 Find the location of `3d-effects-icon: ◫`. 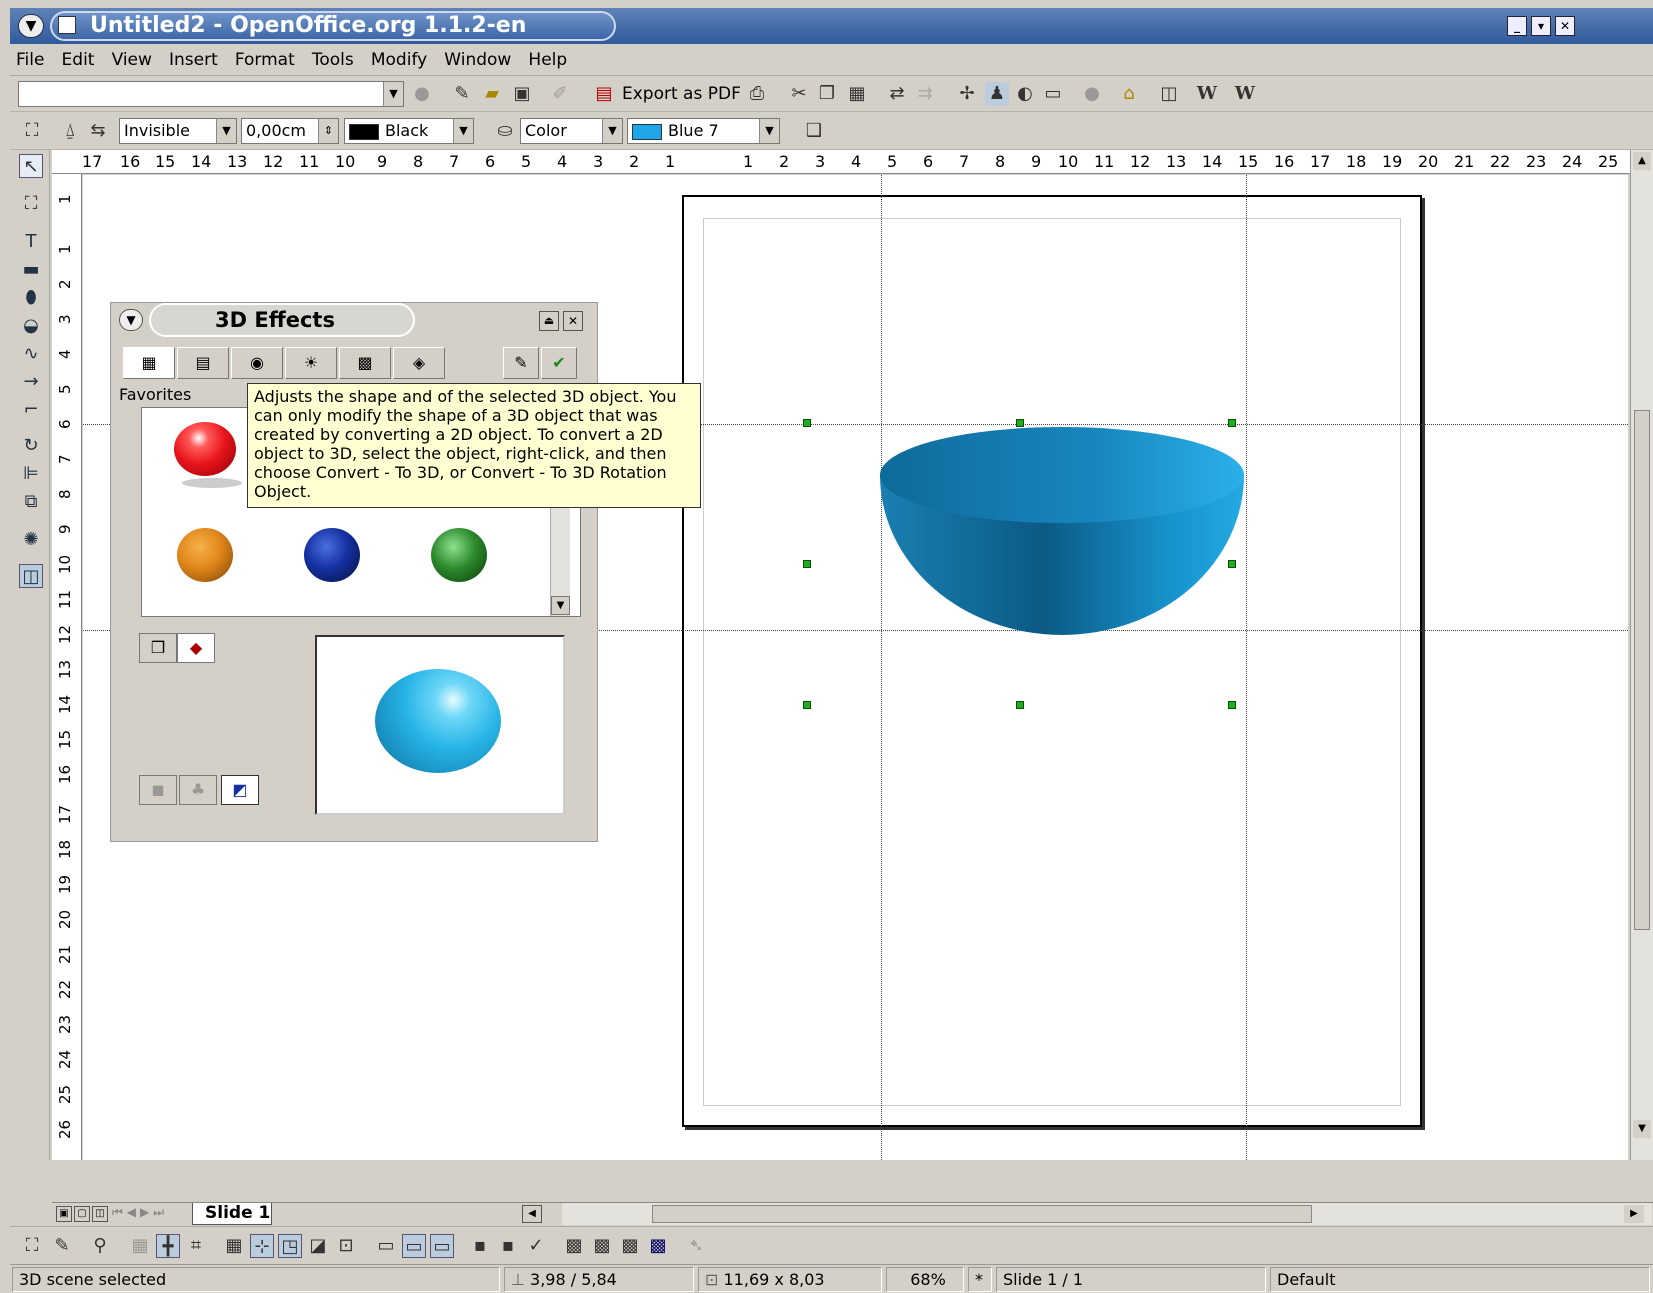

3d-effects-icon: ◫ is located at coordinates (31, 576).